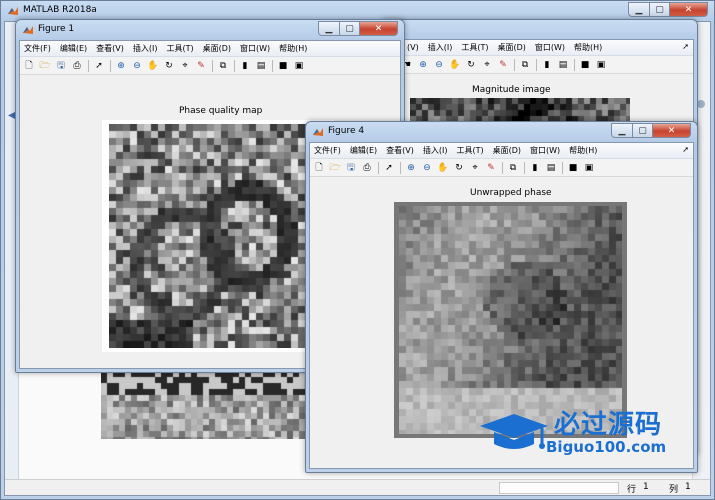 The height and width of the screenshot is (500, 715). Describe the element at coordinates (221, 111) in the screenshot. I see `phase-quality-plot-title: Phase quality map` at that location.